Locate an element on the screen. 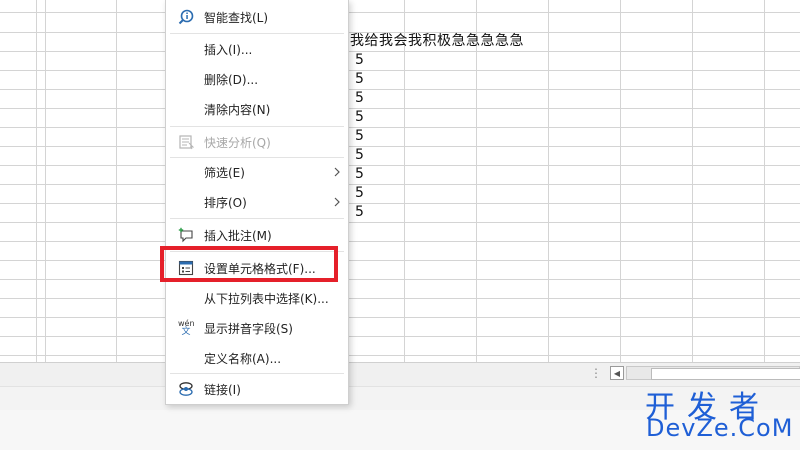  phonetic-icon-bottom: 文 is located at coordinates (186, 332).